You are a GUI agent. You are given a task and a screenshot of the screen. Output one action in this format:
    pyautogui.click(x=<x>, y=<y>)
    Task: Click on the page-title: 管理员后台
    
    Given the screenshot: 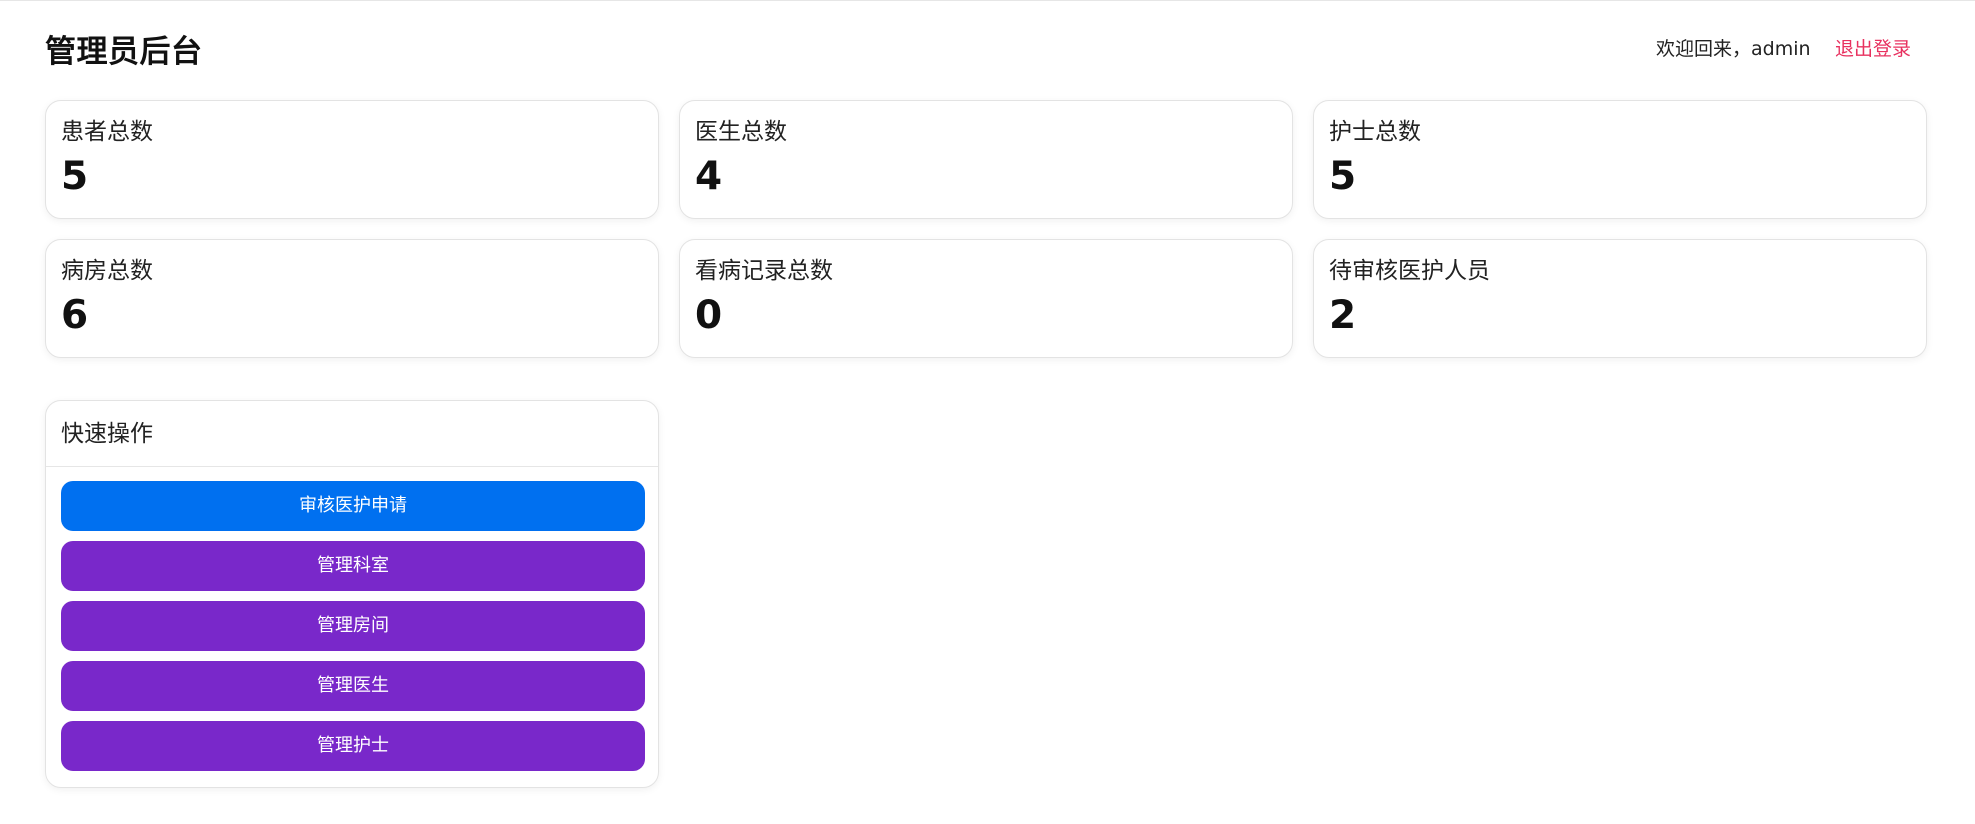 What is the action you would take?
    pyautogui.click(x=124, y=52)
    